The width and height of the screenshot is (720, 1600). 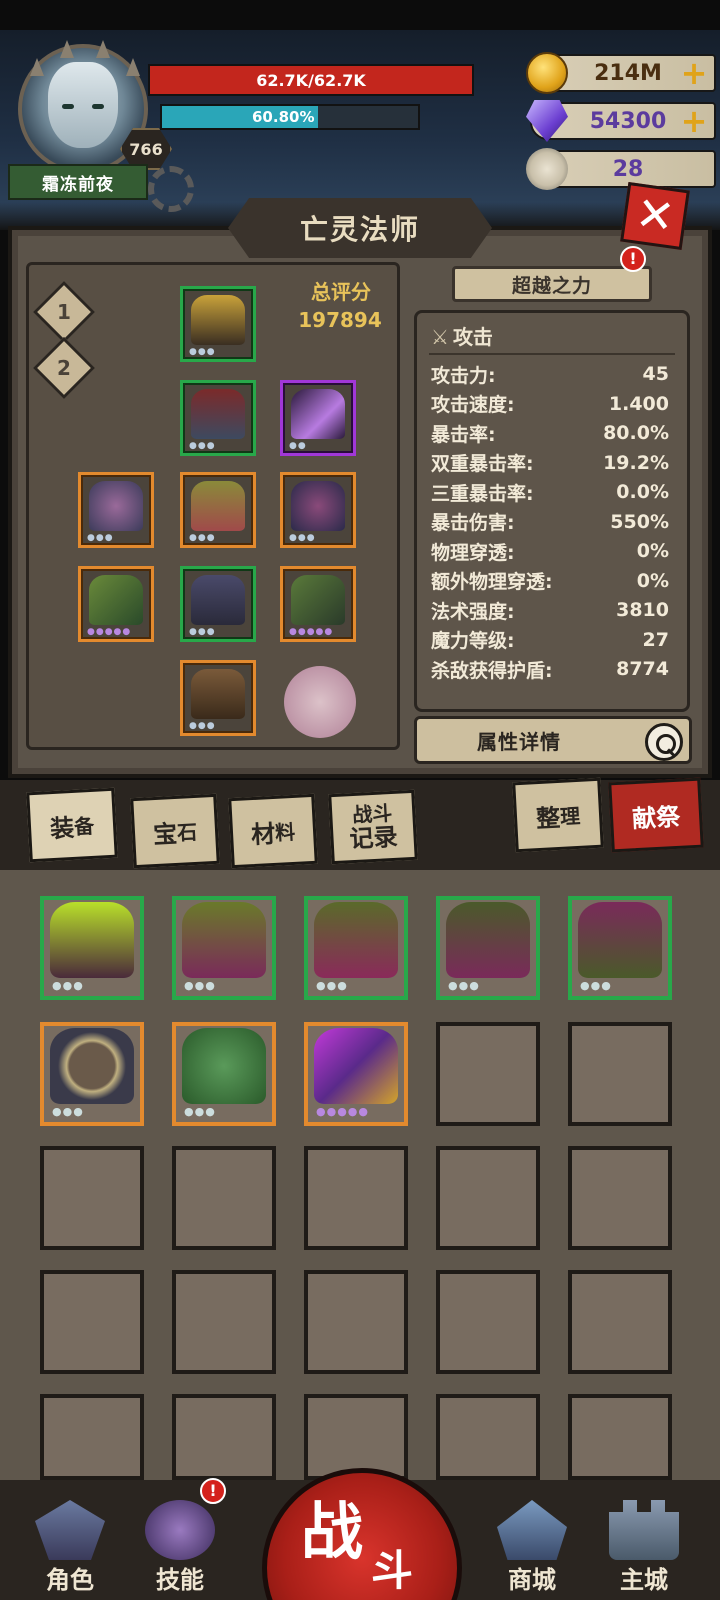 What do you see at coordinates (224, 940) in the screenshot?
I see `spiked-chest-icon` at bounding box center [224, 940].